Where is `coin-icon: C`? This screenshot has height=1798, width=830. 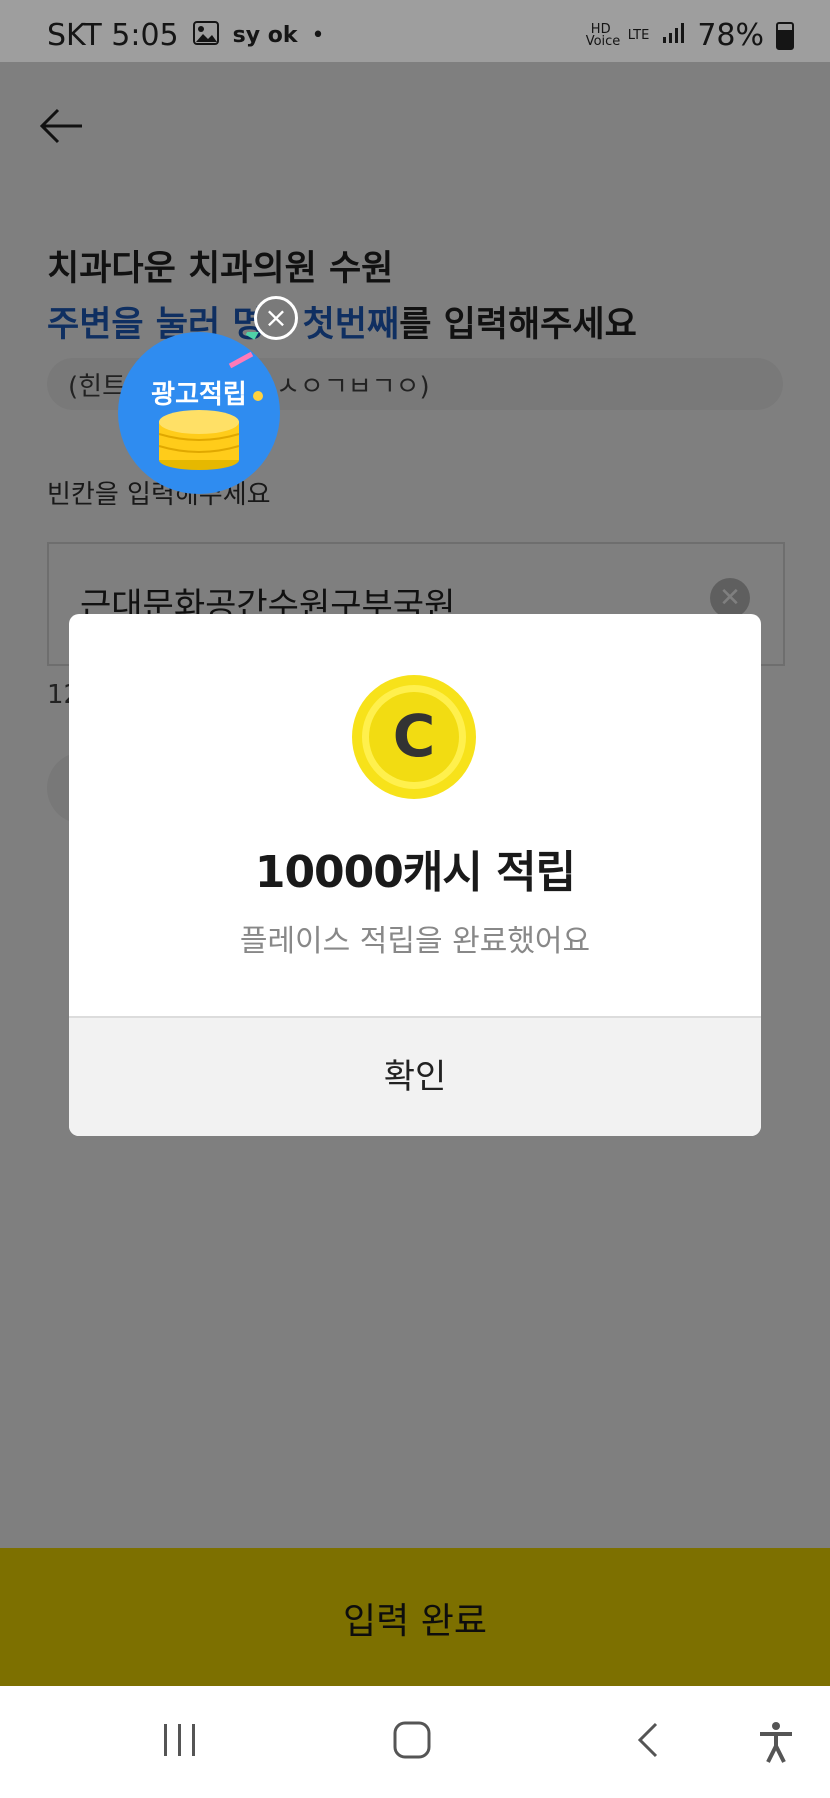
coin-icon: C is located at coordinates (414, 737).